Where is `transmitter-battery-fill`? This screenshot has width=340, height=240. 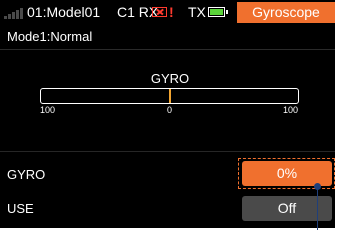
transmitter-battery-fill is located at coordinates (216, 12).